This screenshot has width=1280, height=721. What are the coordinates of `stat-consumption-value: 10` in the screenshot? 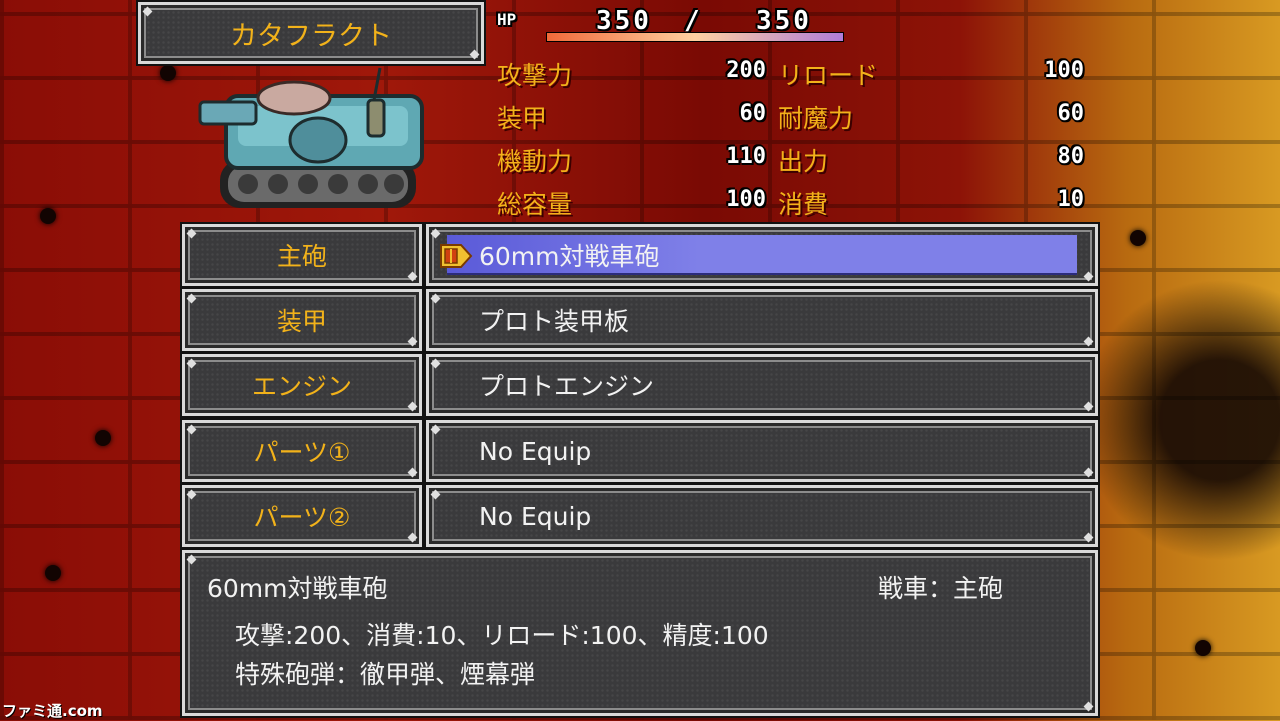 It's located at (1071, 199).